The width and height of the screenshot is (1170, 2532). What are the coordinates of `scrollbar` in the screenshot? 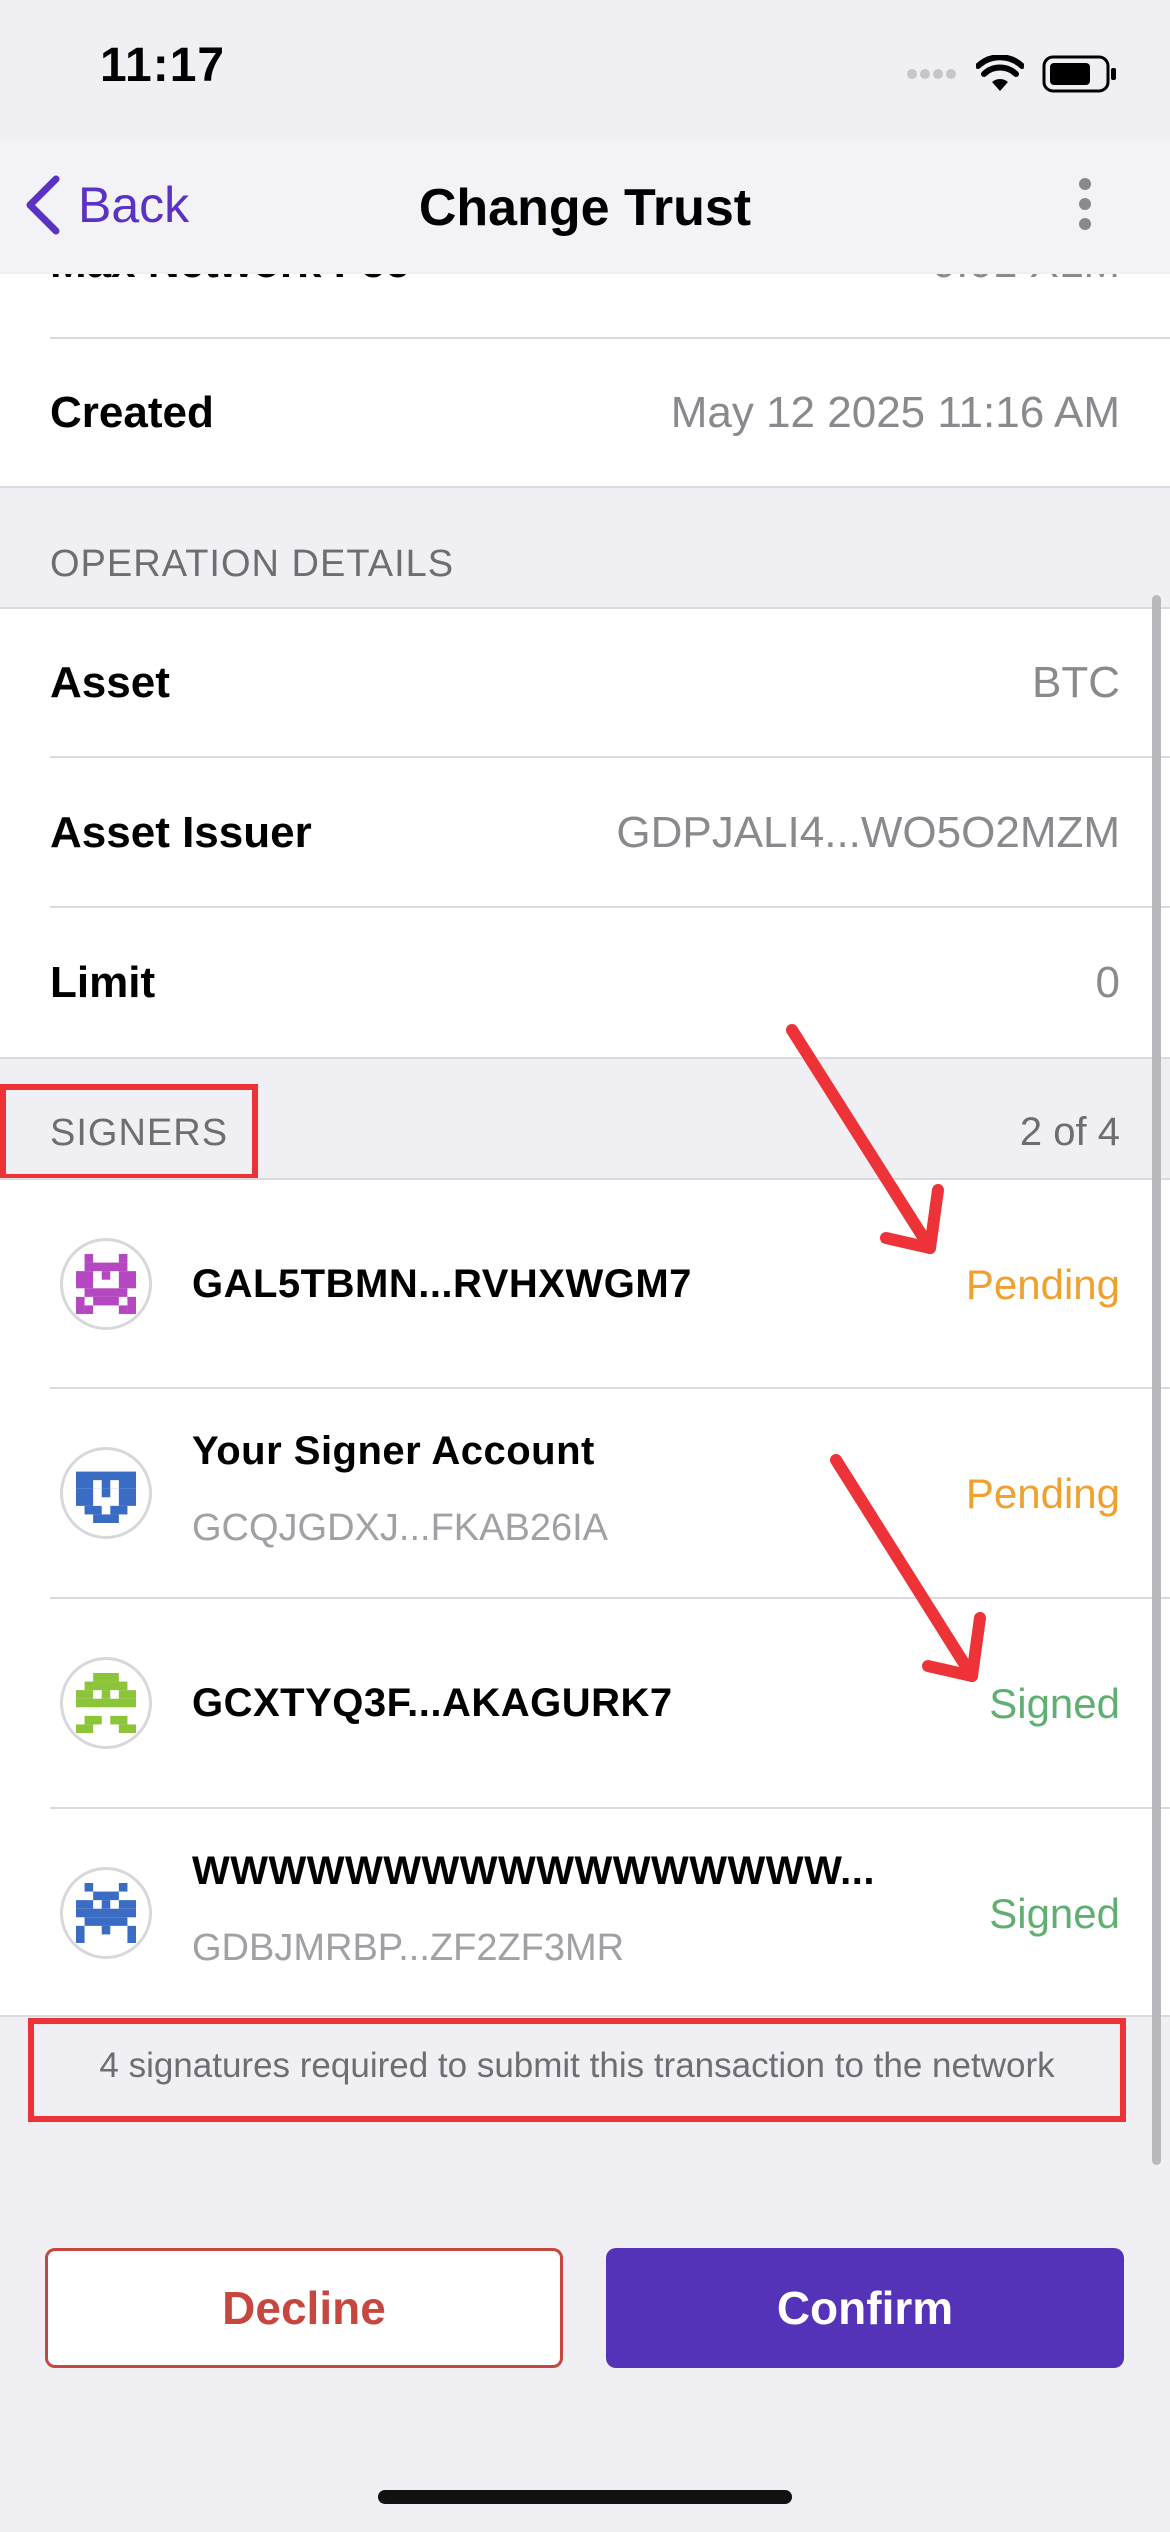 It's located at (1156, 1380).